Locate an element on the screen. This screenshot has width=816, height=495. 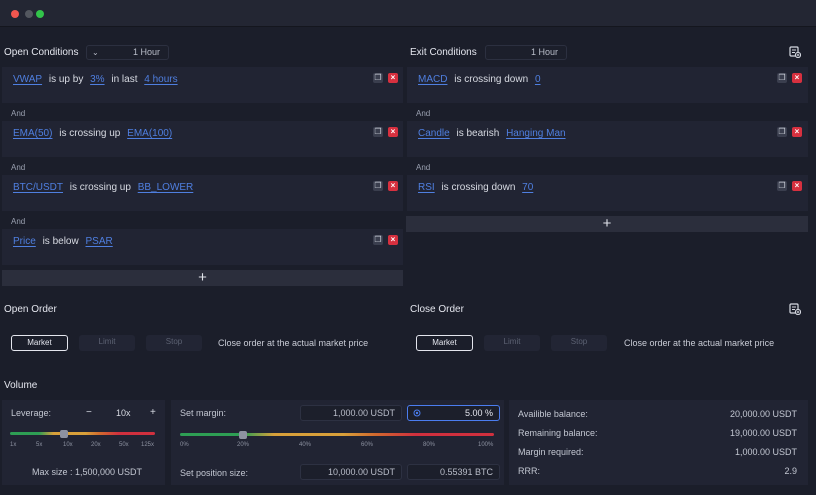
open-order-market-button: Market is located at coordinates (39, 343).